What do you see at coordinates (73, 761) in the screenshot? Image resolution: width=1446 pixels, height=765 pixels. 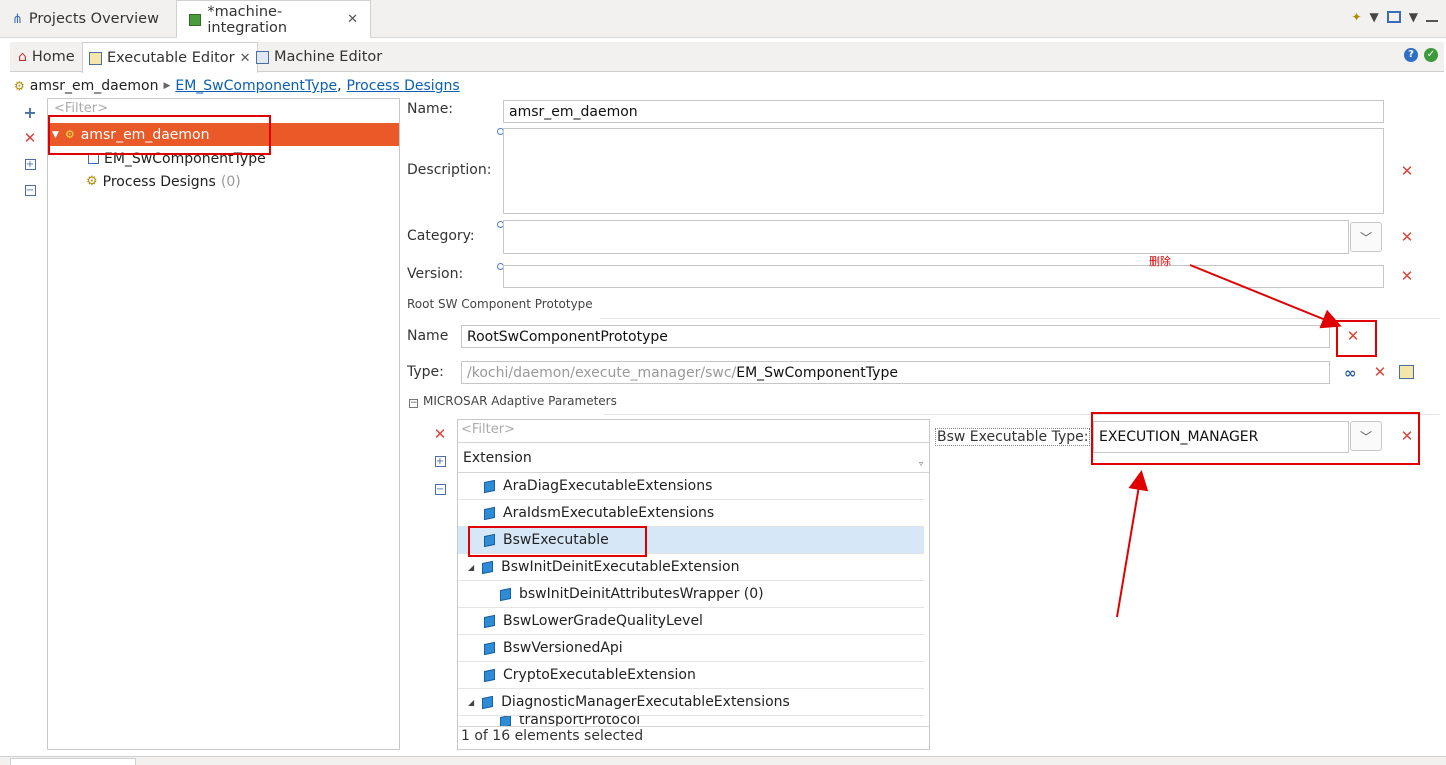 I see `bottom-tab-stub` at bounding box center [73, 761].